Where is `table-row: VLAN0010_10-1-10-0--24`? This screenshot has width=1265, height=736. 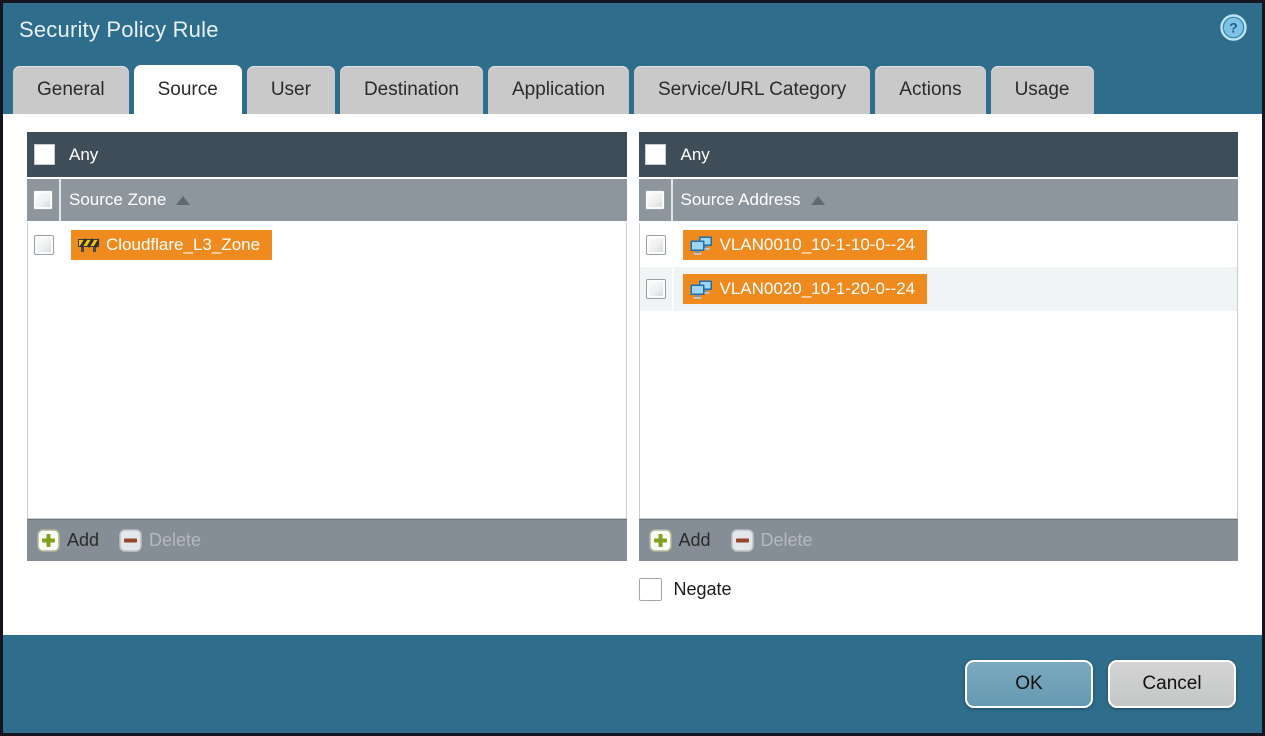 table-row: VLAN0010_10-1-10-0--24 is located at coordinates (939, 245).